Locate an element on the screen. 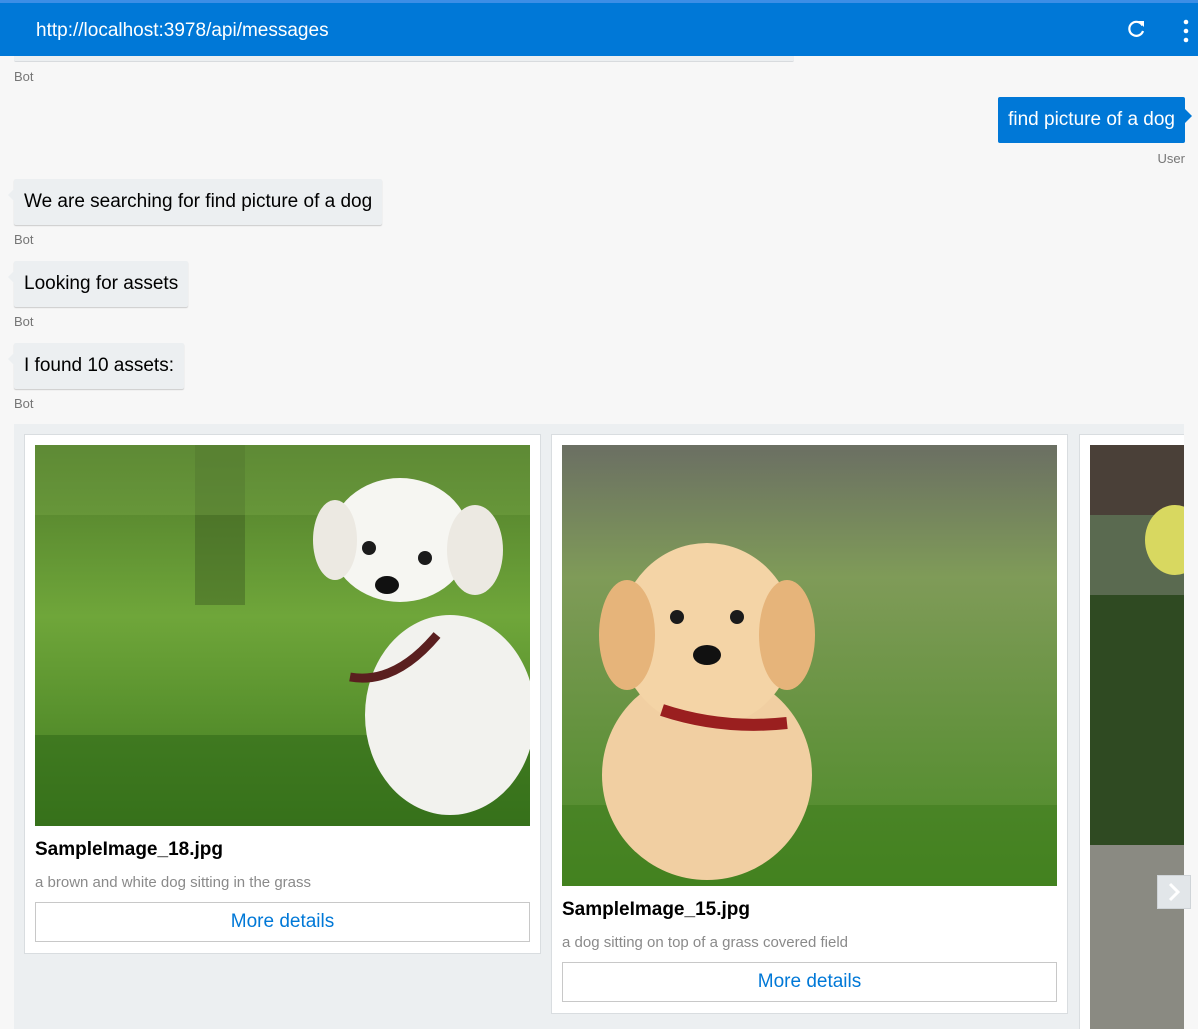 The height and width of the screenshot is (1029, 1198). sender-label: User is located at coordinates (1171, 158).